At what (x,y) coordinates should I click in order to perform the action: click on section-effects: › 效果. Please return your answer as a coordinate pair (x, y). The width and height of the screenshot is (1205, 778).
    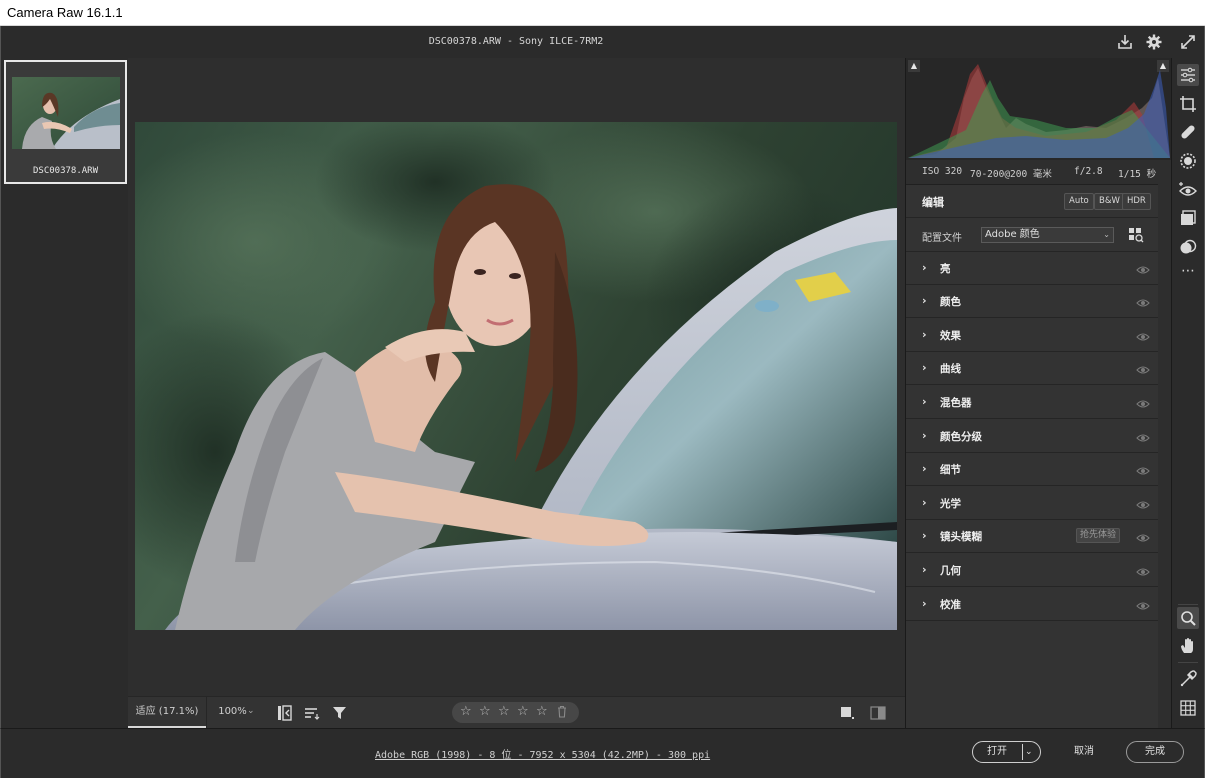
    Looking at the image, I should click on (1032, 335).